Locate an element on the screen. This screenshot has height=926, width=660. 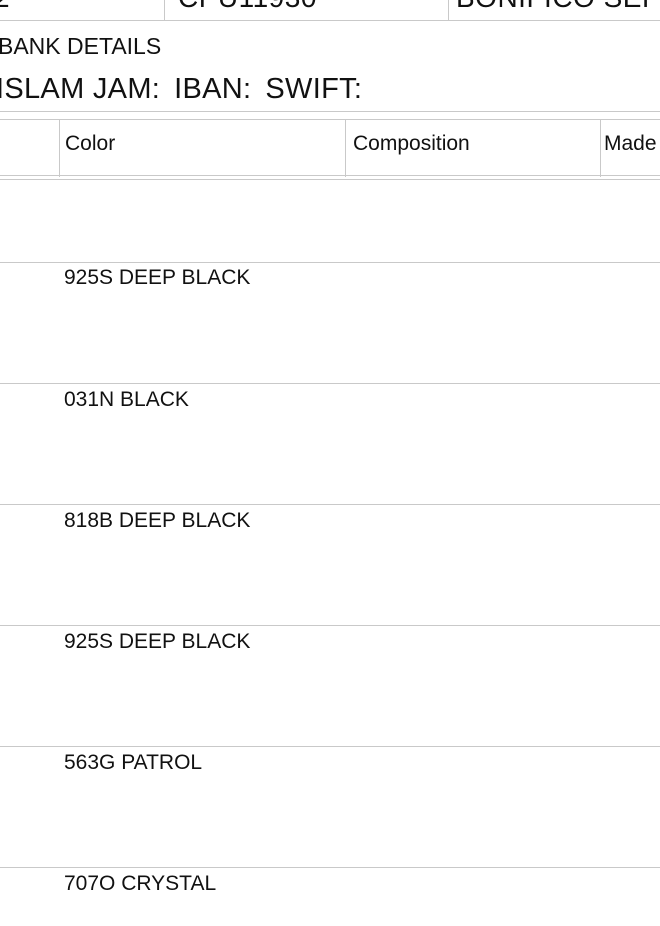
bank-details-title: BANK DETAILS is located at coordinates (81, 46).